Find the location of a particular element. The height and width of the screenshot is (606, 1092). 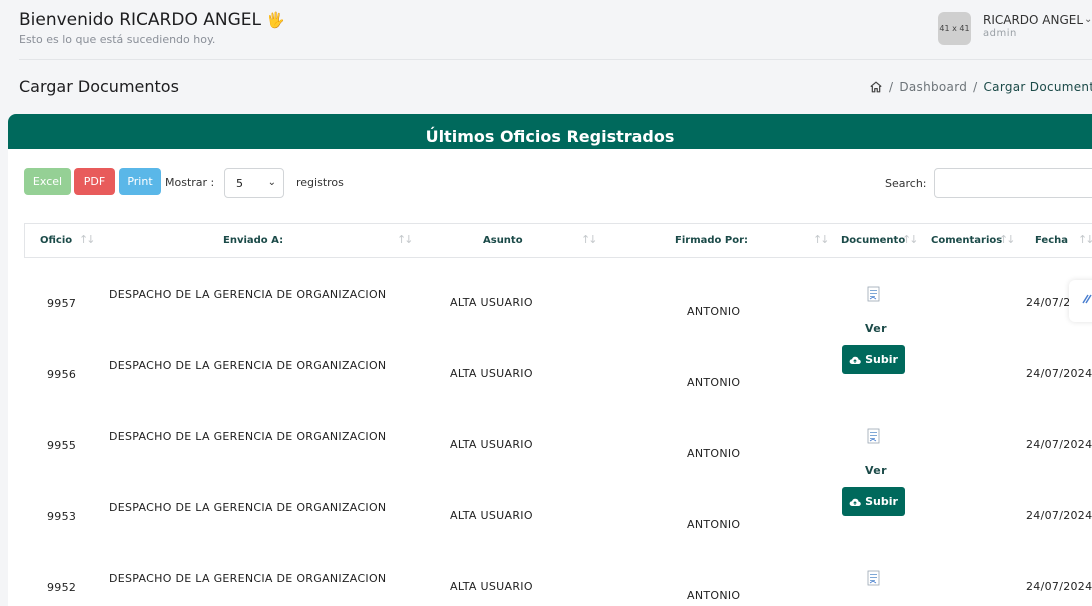

user-name: RICARDO ANGEL is located at coordinates (1033, 20).